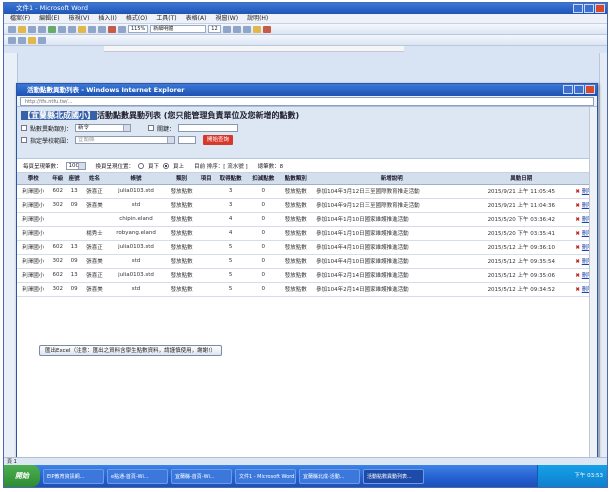  I want to click on table-cell: 參加104年4月10日國家維護推進活動, so click(392, 247).